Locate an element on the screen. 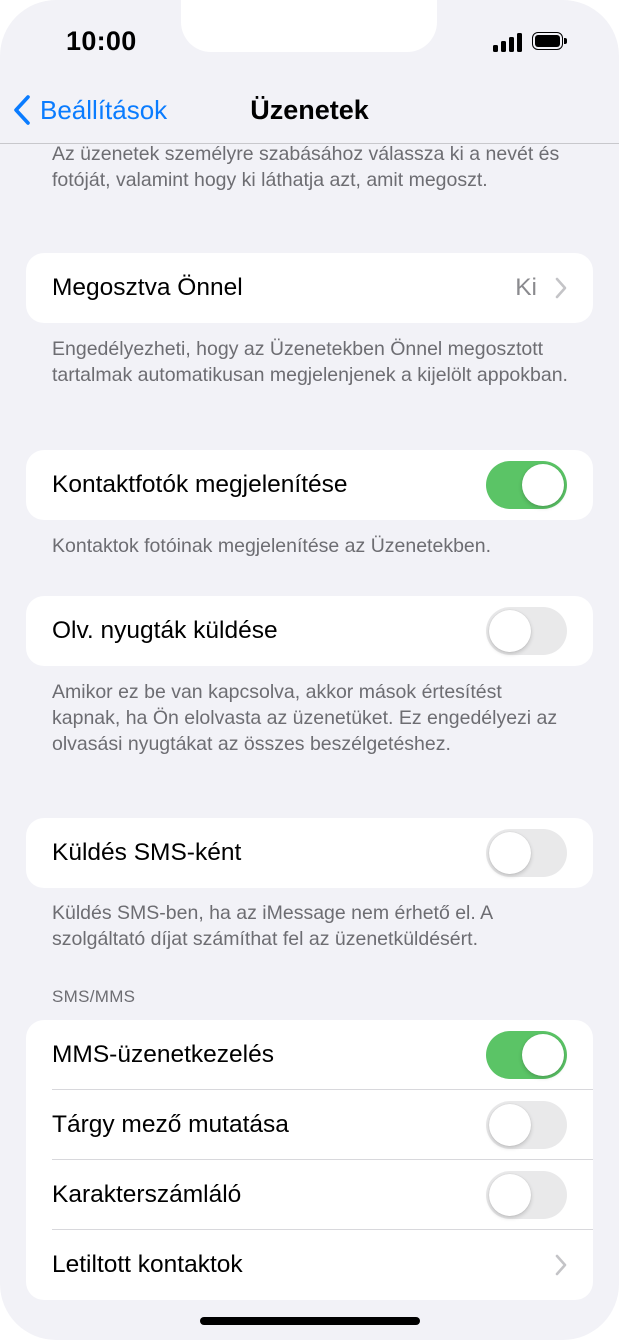  contact-photos-group: Kontaktfotók megjelenítése is located at coordinates (309, 485).